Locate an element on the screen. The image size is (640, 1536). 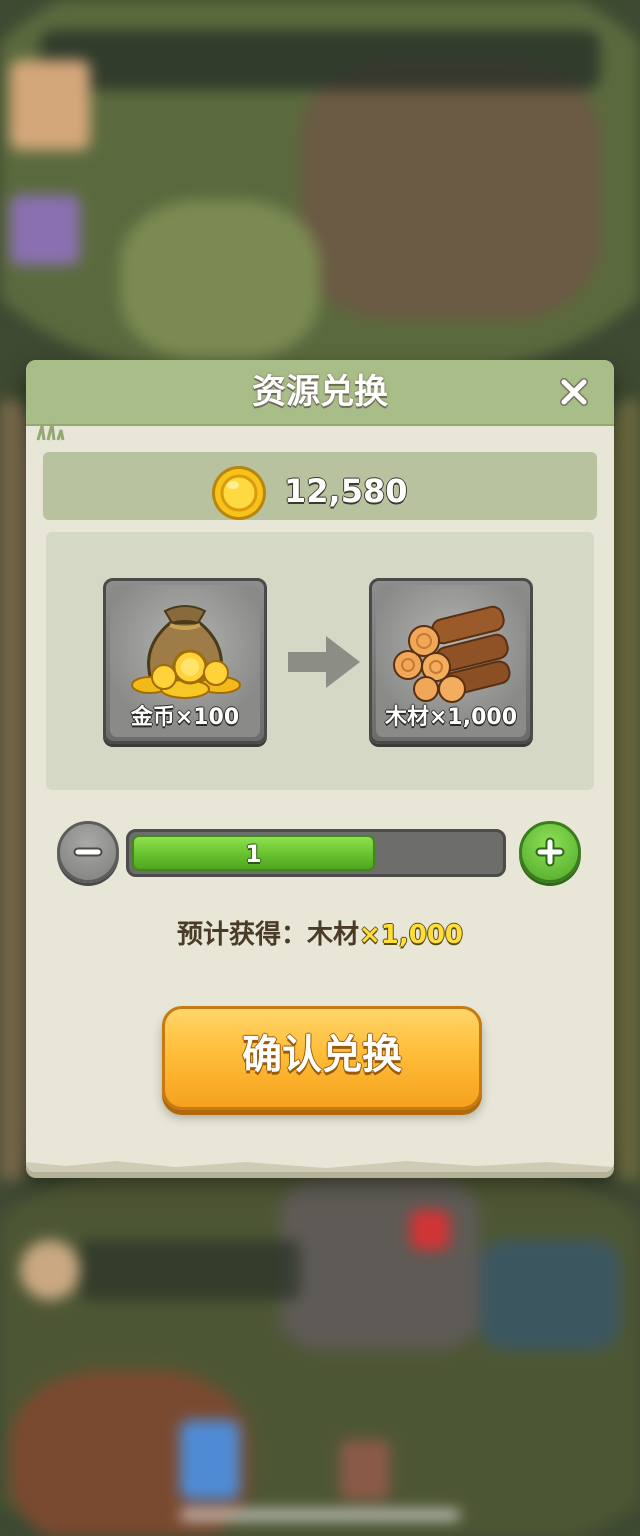
quantity-value: 1 is located at coordinates (253, 854).